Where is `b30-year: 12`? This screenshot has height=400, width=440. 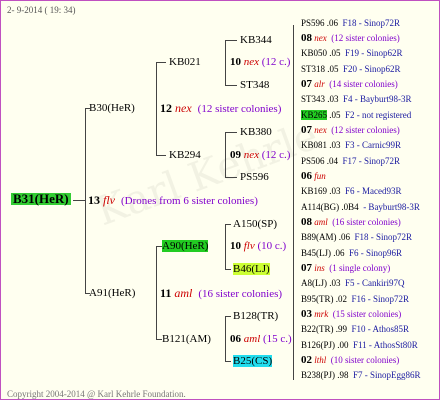 b30-year: 12 is located at coordinates (166, 108).